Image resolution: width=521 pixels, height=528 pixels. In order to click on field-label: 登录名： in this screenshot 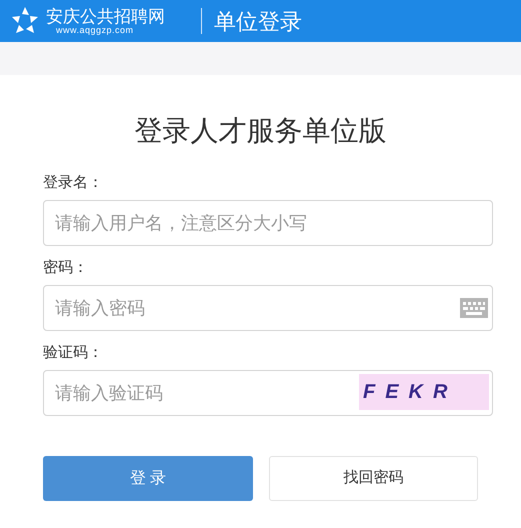, I will do `click(73, 183)`.